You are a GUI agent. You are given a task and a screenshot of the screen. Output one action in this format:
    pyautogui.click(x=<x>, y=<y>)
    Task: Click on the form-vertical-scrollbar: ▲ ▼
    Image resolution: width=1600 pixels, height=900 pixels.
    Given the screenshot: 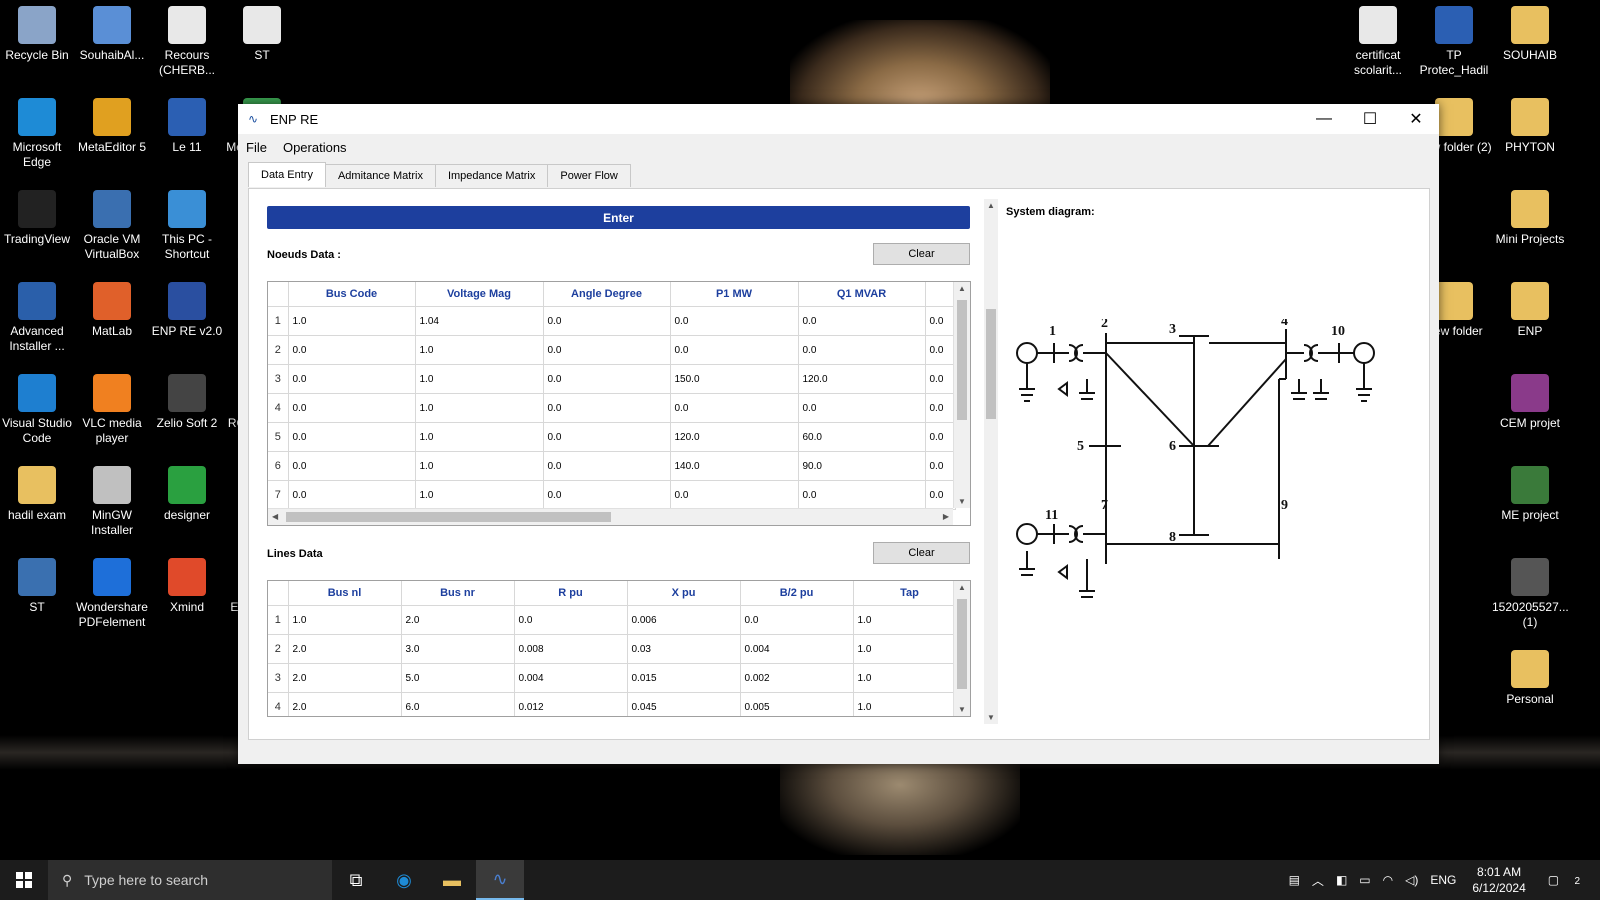 What is the action you would take?
    pyautogui.click(x=991, y=461)
    